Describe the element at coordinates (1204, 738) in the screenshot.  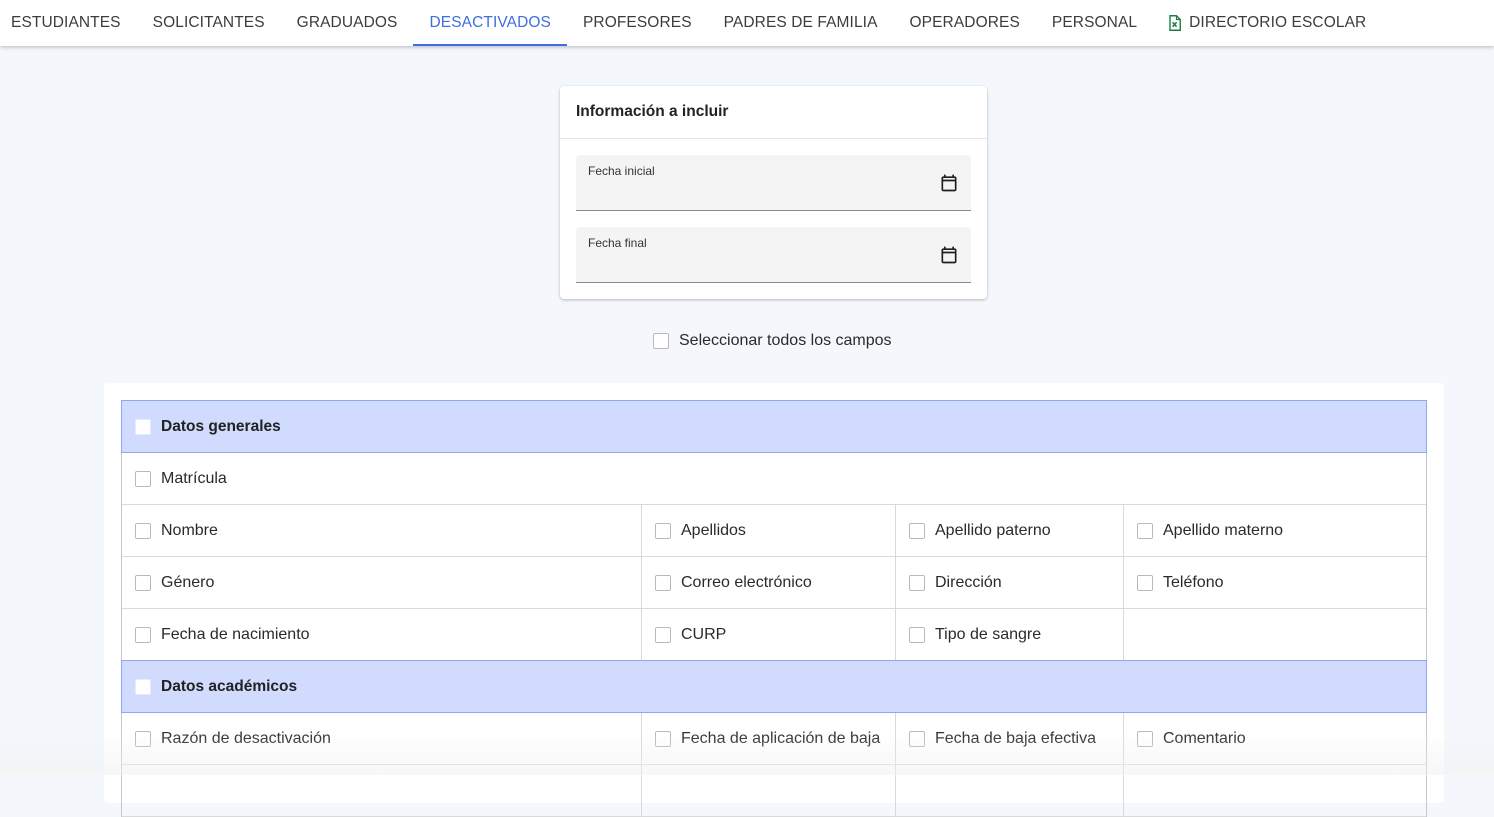
I see `field-label: Comentario` at that location.